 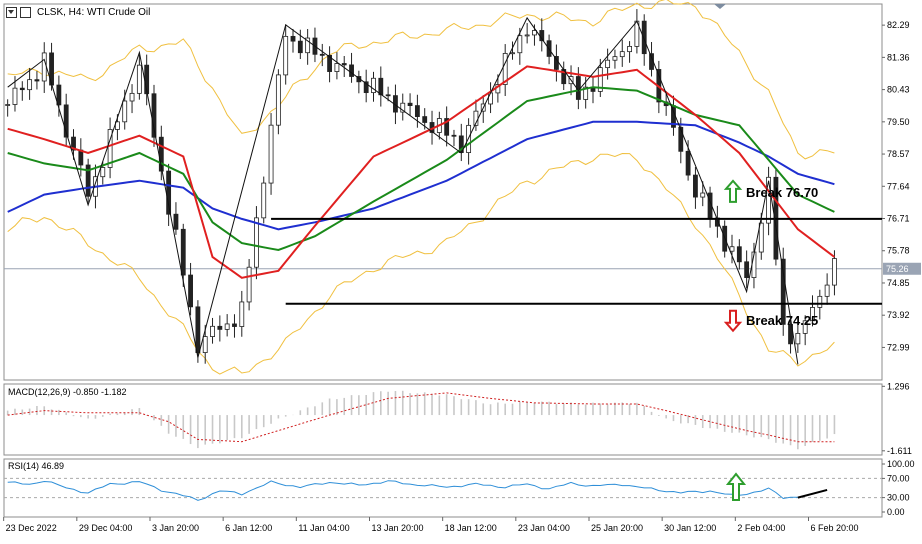 What do you see at coordinates (898, 219) in the screenshot?
I see `price-tick-label: 76.71` at bounding box center [898, 219].